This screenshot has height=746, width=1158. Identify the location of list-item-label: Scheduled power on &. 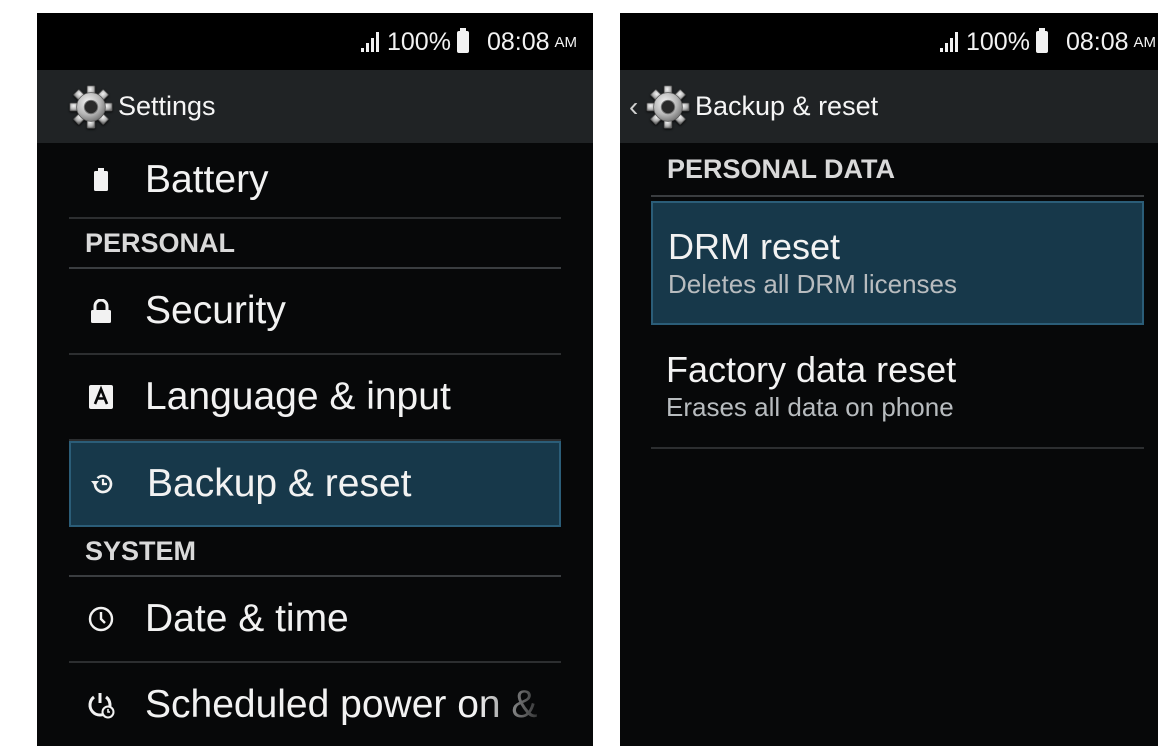
(341, 704).